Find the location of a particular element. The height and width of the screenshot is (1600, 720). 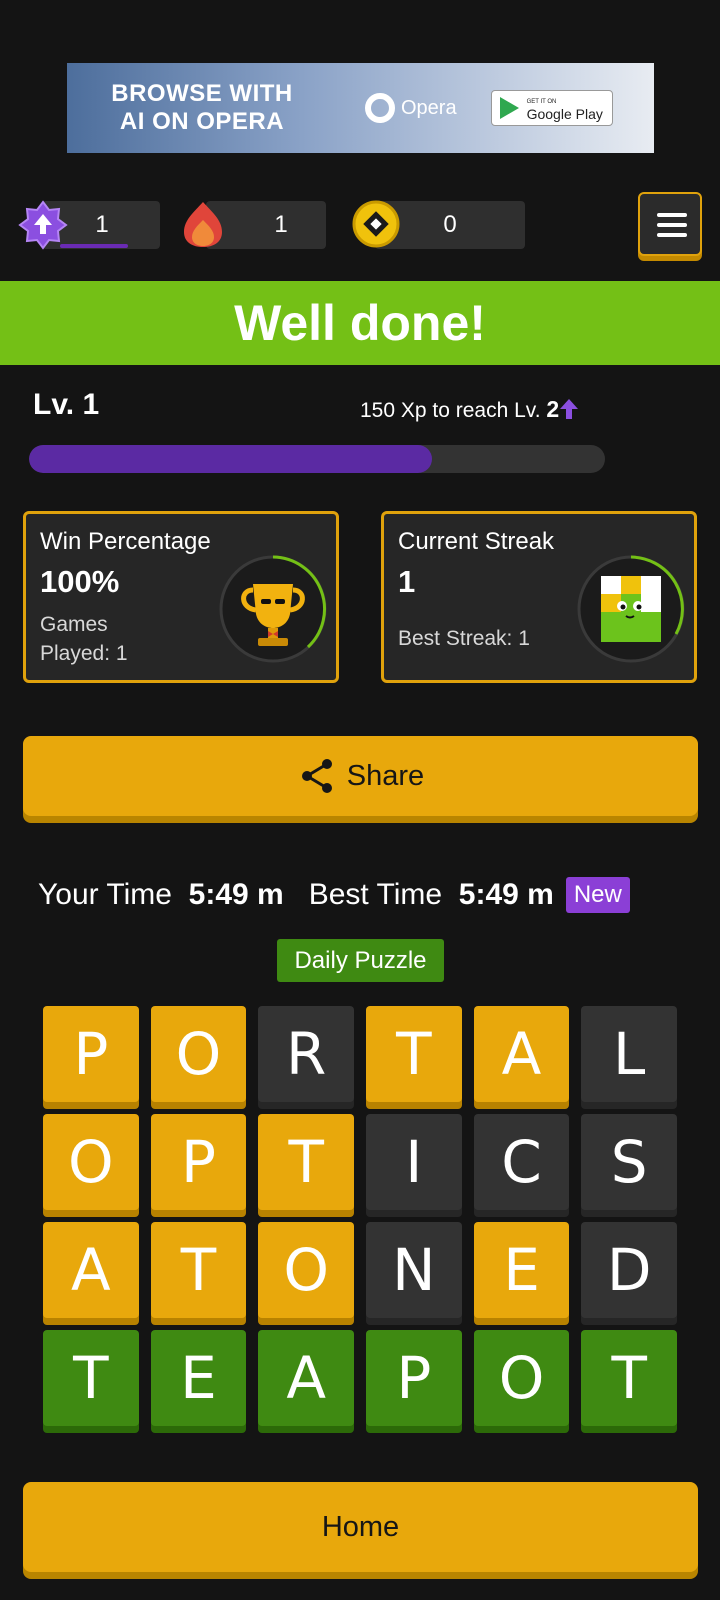

letter-tile: C is located at coordinates (521, 1162).